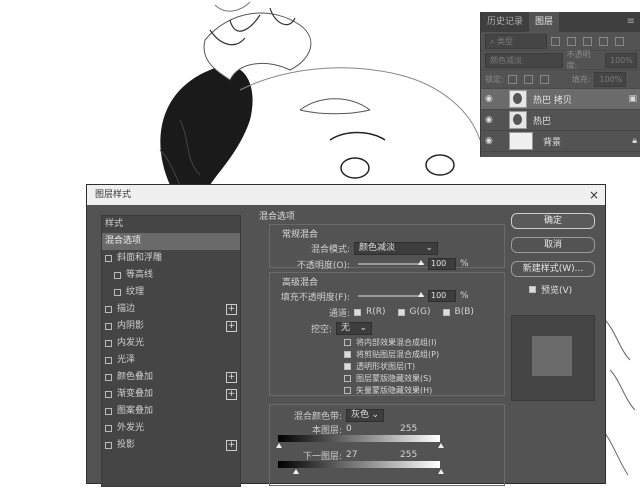 This screenshot has width=640, height=489. I want to click on fill-opacity-input: 100, so click(442, 296).